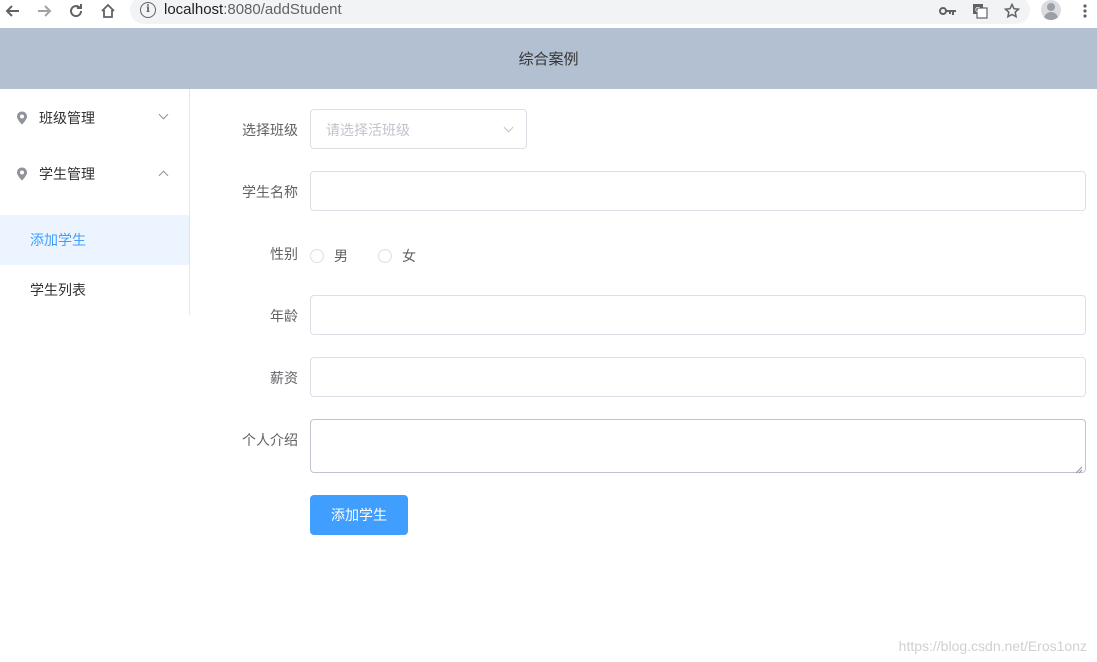  Describe the element at coordinates (44, 11) in the screenshot. I see `forward-arrow-icon` at that location.